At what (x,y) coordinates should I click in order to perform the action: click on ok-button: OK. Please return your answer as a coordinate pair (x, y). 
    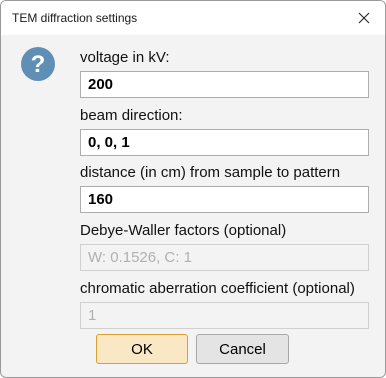
    Looking at the image, I should click on (142, 349).